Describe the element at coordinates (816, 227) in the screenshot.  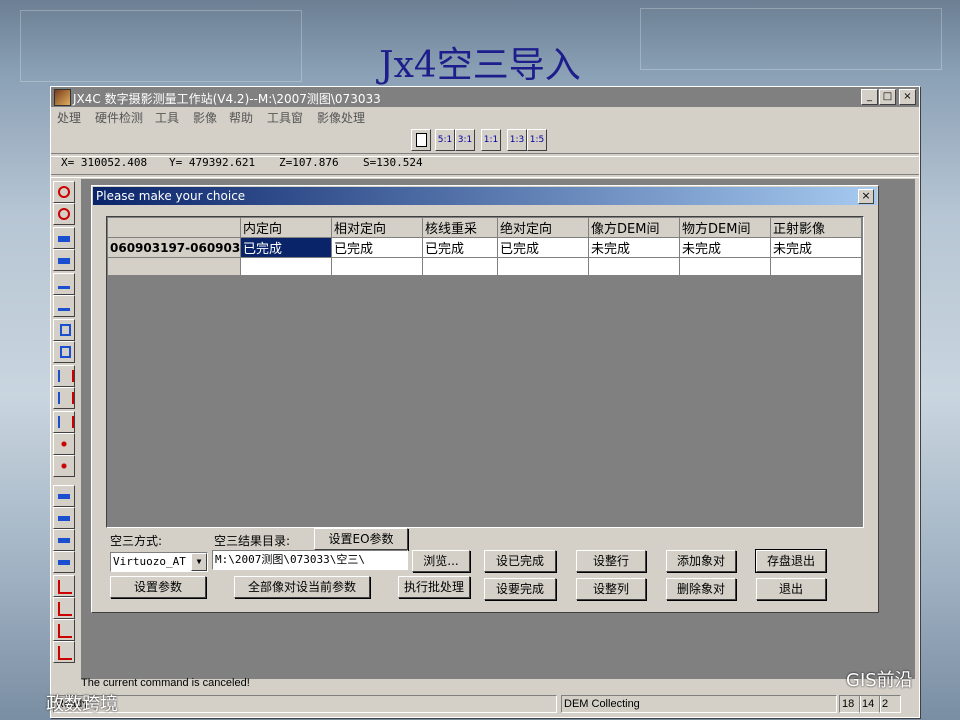
I see `column-header: 正射影像` at that location.